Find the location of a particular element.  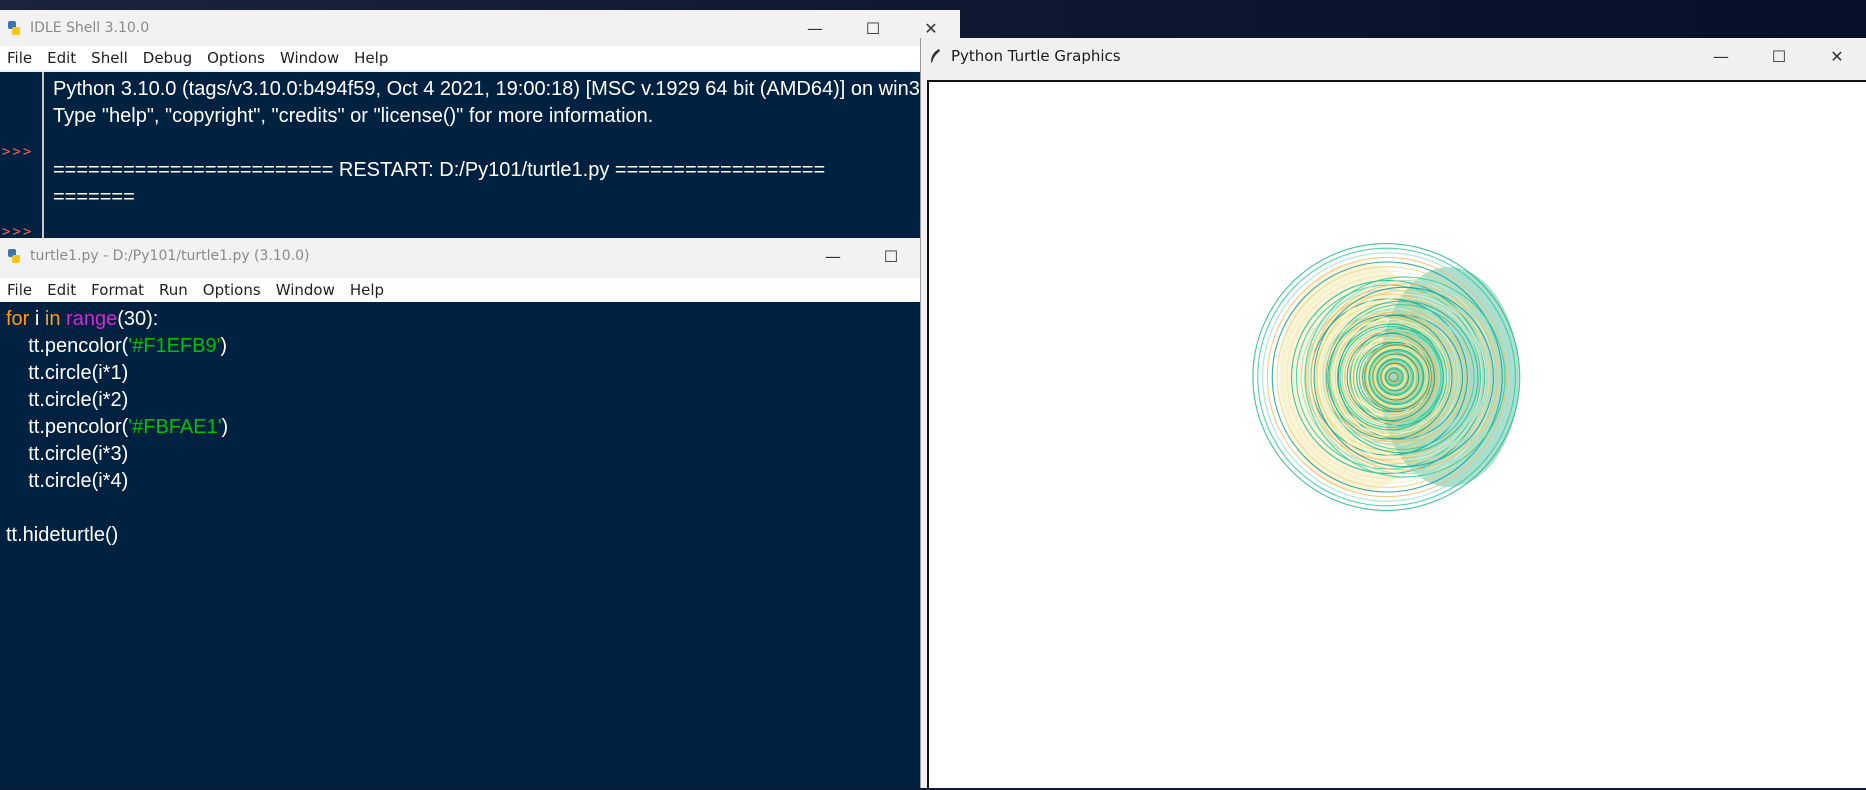

code-line: tt.circle(i*3) is located at coordinates (67, 454).